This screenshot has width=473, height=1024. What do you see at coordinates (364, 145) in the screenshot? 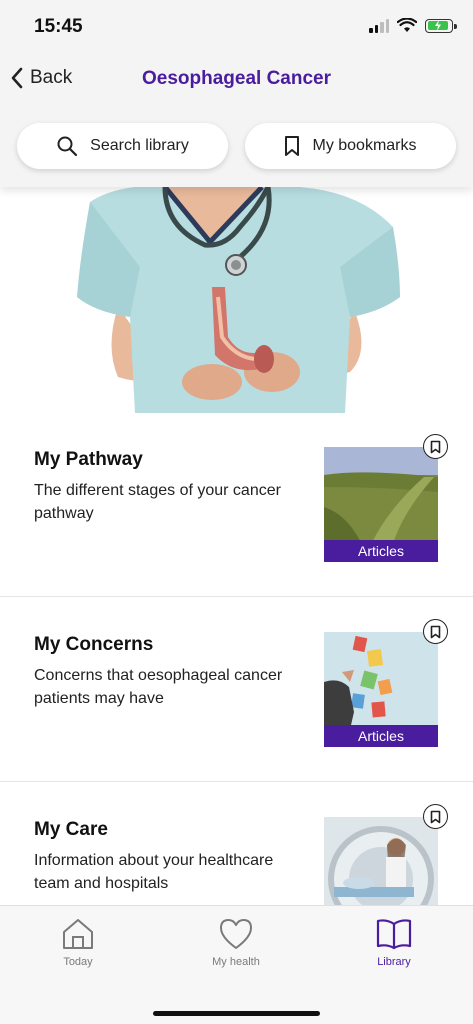
I see `my-bookmarks-label: My bookmarks` at bounding box center [364, 145].